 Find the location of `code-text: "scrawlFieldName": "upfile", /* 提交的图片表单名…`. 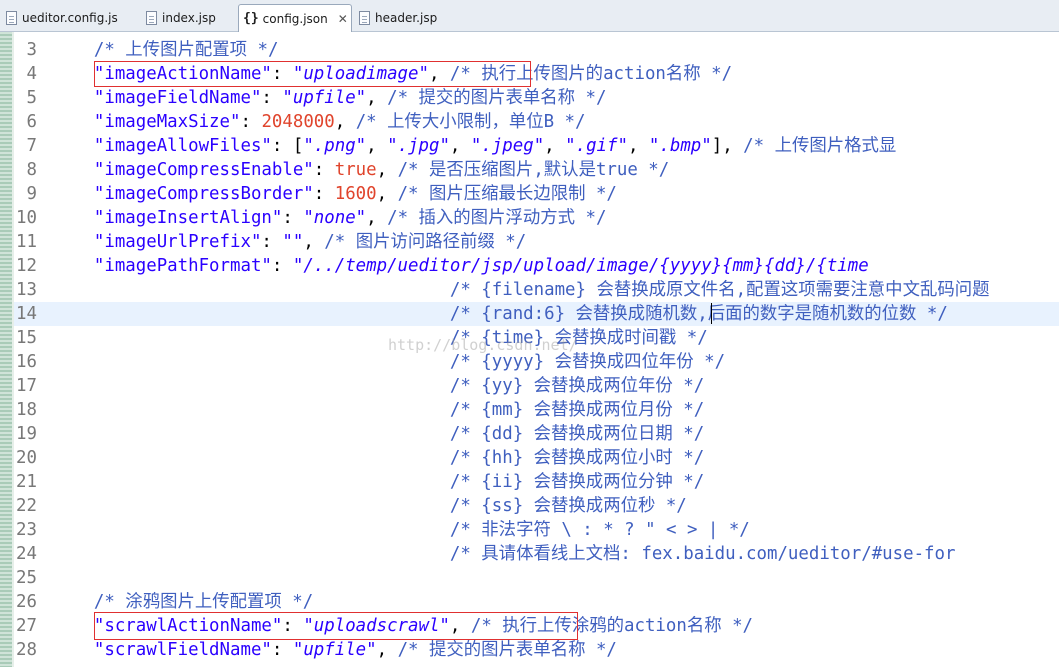

code-text: "scrawlFieldName": "upfile", /* 提交的图片表单名… is located at coordinates (334, 650).